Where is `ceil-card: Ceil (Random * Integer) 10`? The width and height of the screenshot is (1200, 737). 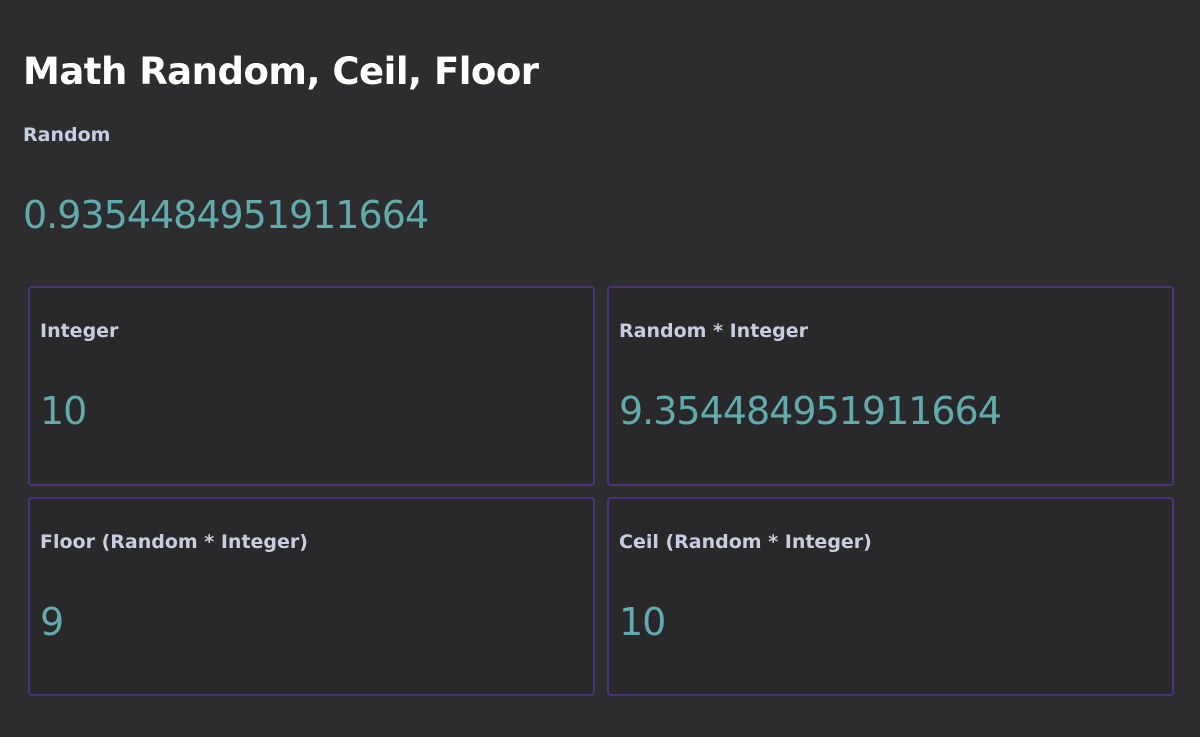 ceil-card: Ceil (Random * Integer) 10 is located at coordinates (890, 596).